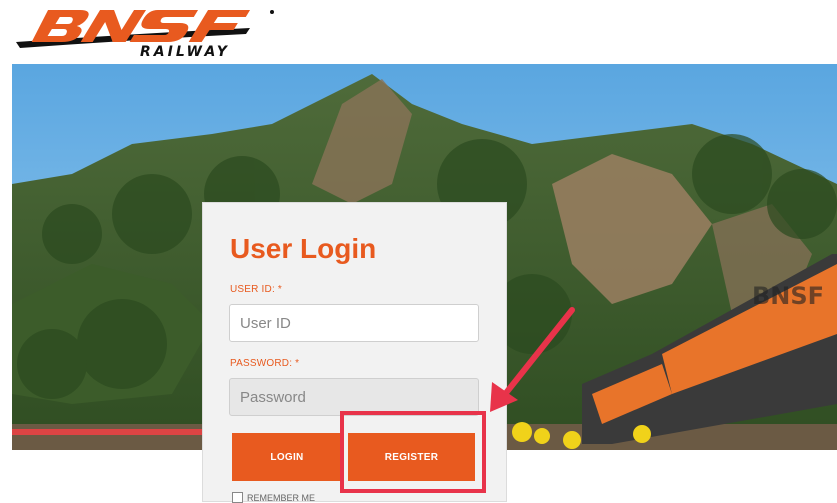 Image resolution: width=837 pixels, height=503 pixels. Describe the element at coordinates (256, 289) in the screenshot. I see `user-id-label: USER ID: *` at that location.